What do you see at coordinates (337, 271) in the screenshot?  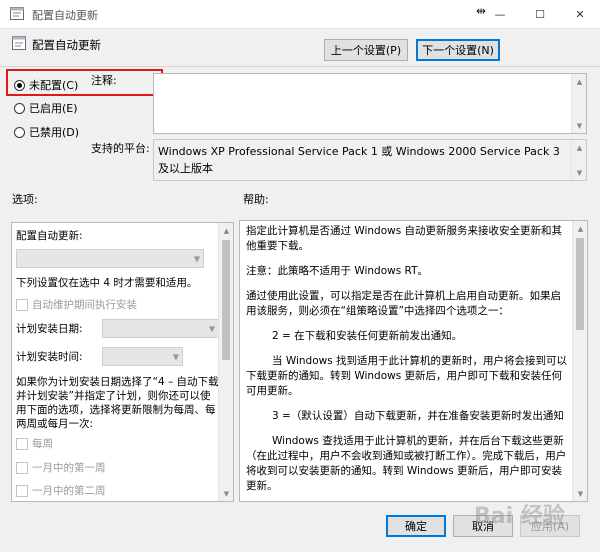 I see `help-paragraph: 注意：此策略不适用于 Windows RT。` at bounding box center [337, 271].